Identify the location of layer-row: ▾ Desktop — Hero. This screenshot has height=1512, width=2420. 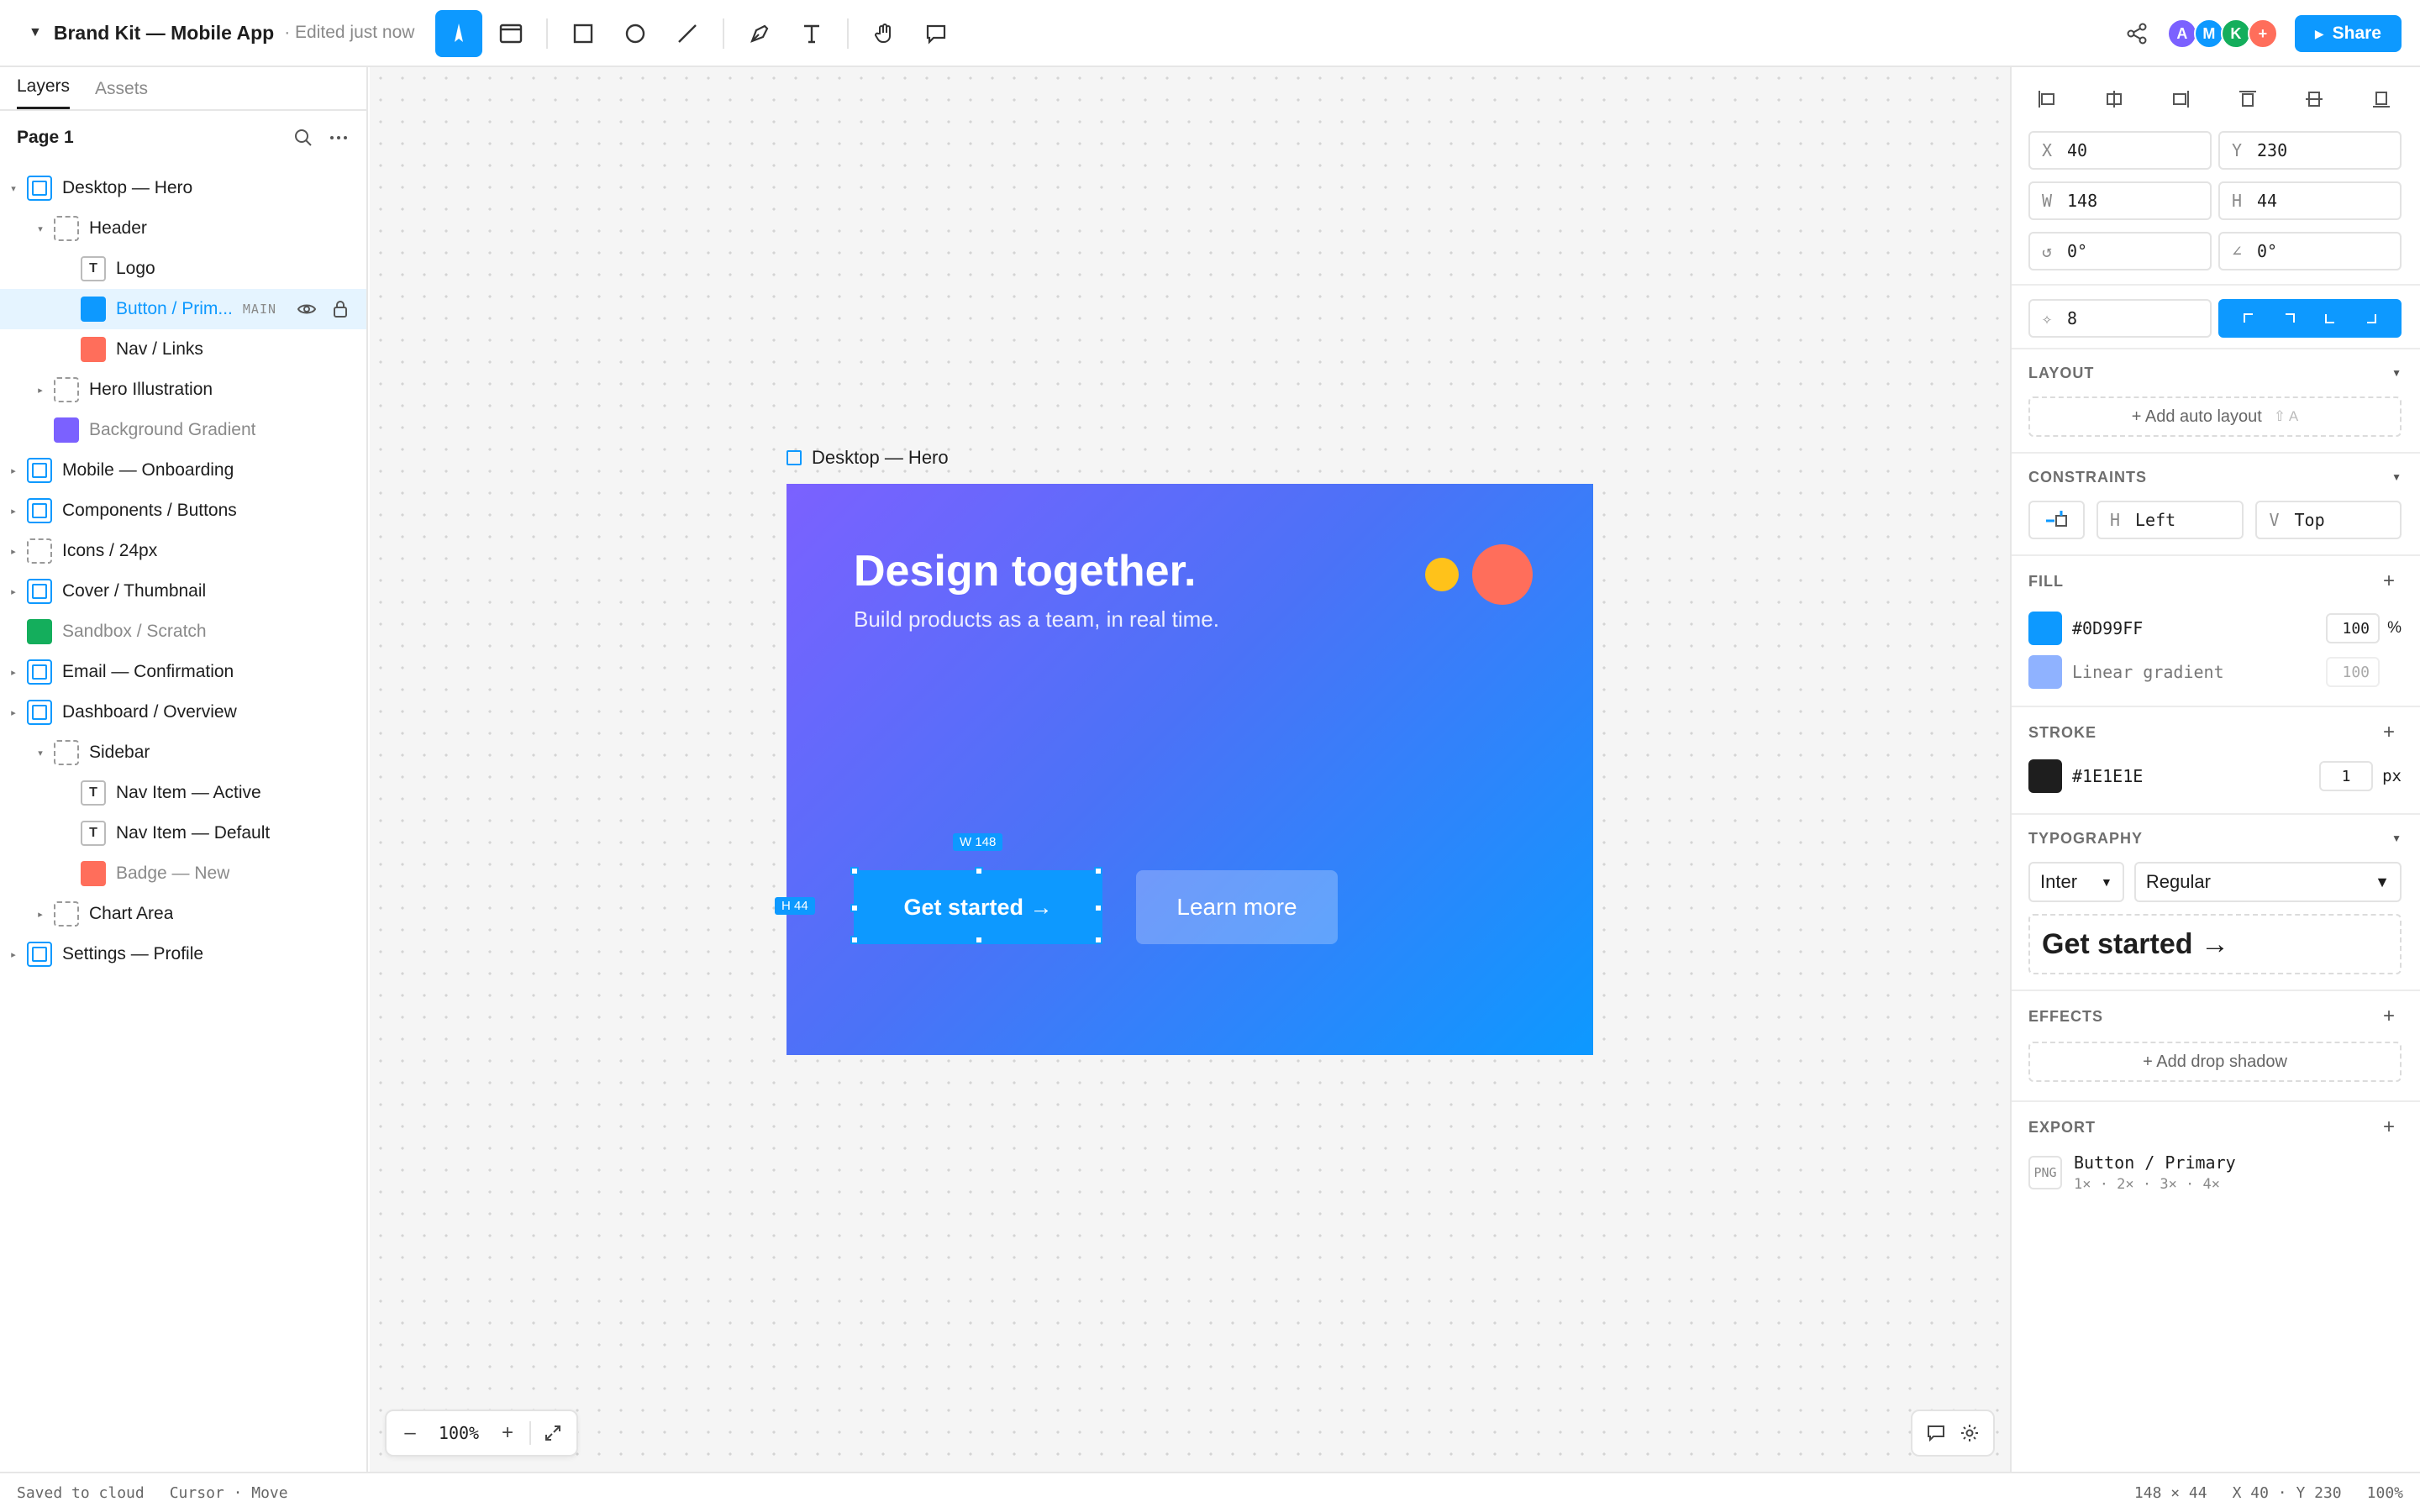
(183, 188).